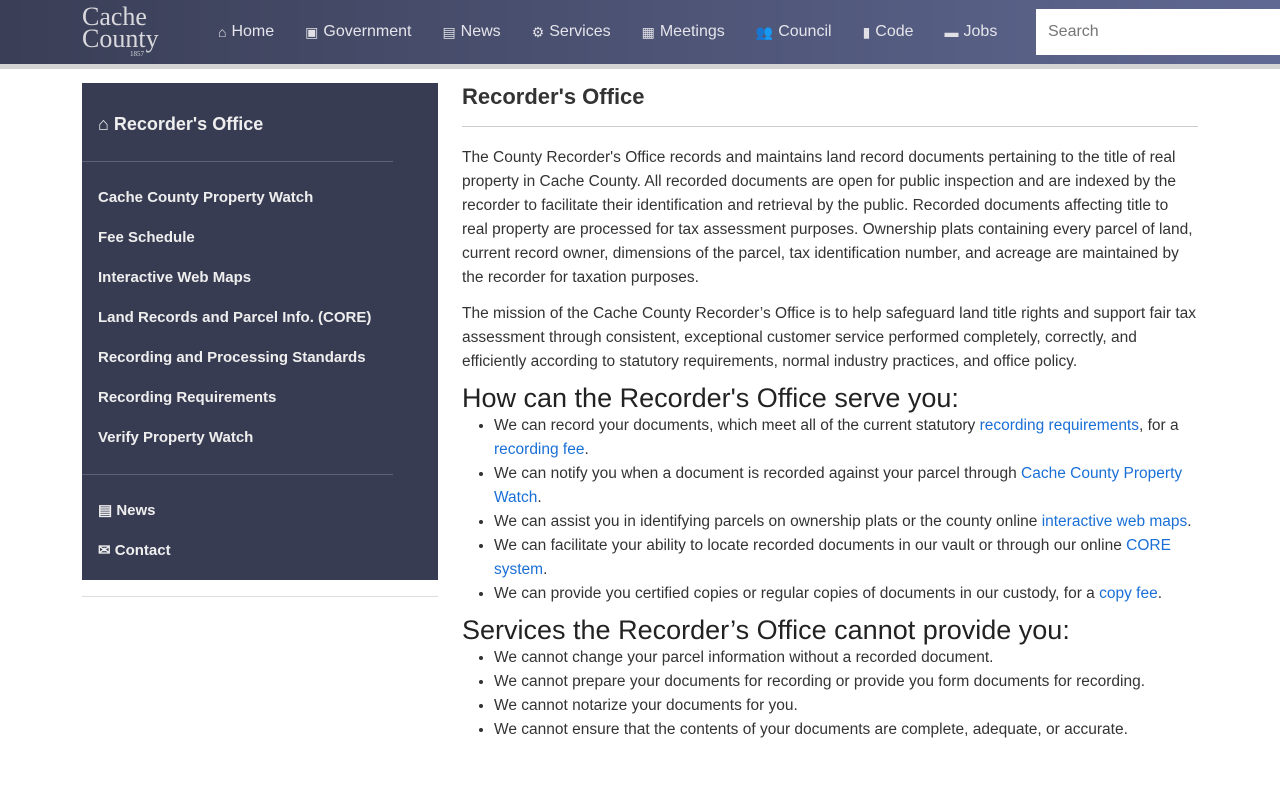 This screenshot has width=1280, height=800. What do you see at coordinates (1128, 593) in the screenshot?
I see `item-link: copy fee` at bounding box center [1128, 593].